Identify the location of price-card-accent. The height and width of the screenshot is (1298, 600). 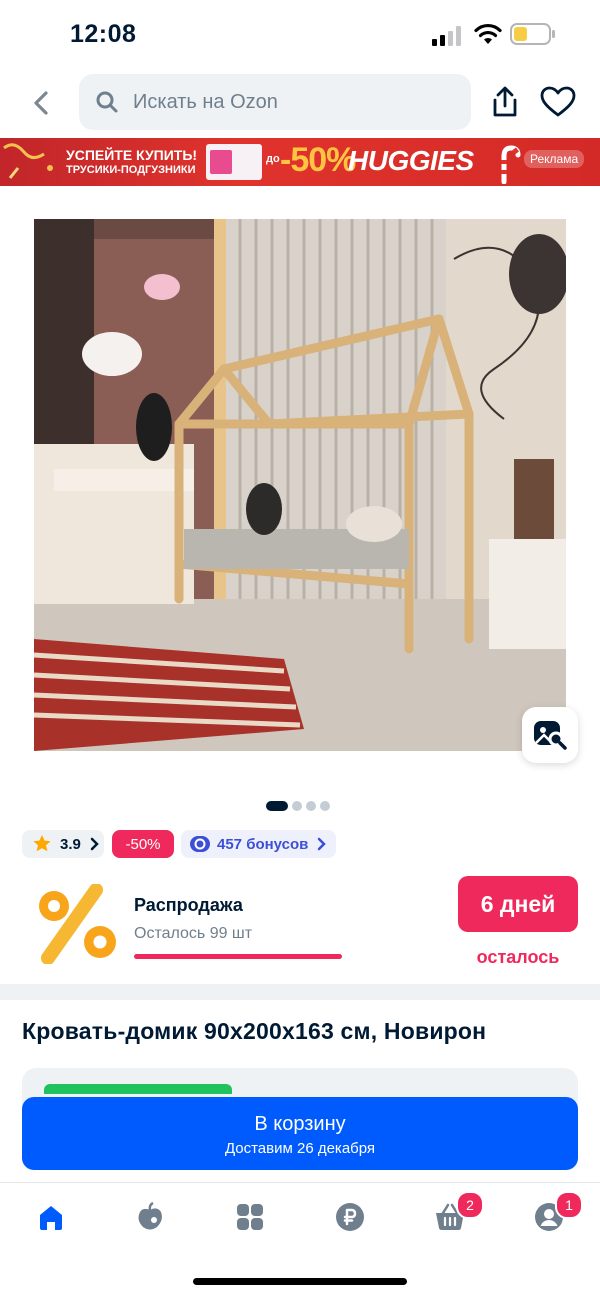
(138, 1089).